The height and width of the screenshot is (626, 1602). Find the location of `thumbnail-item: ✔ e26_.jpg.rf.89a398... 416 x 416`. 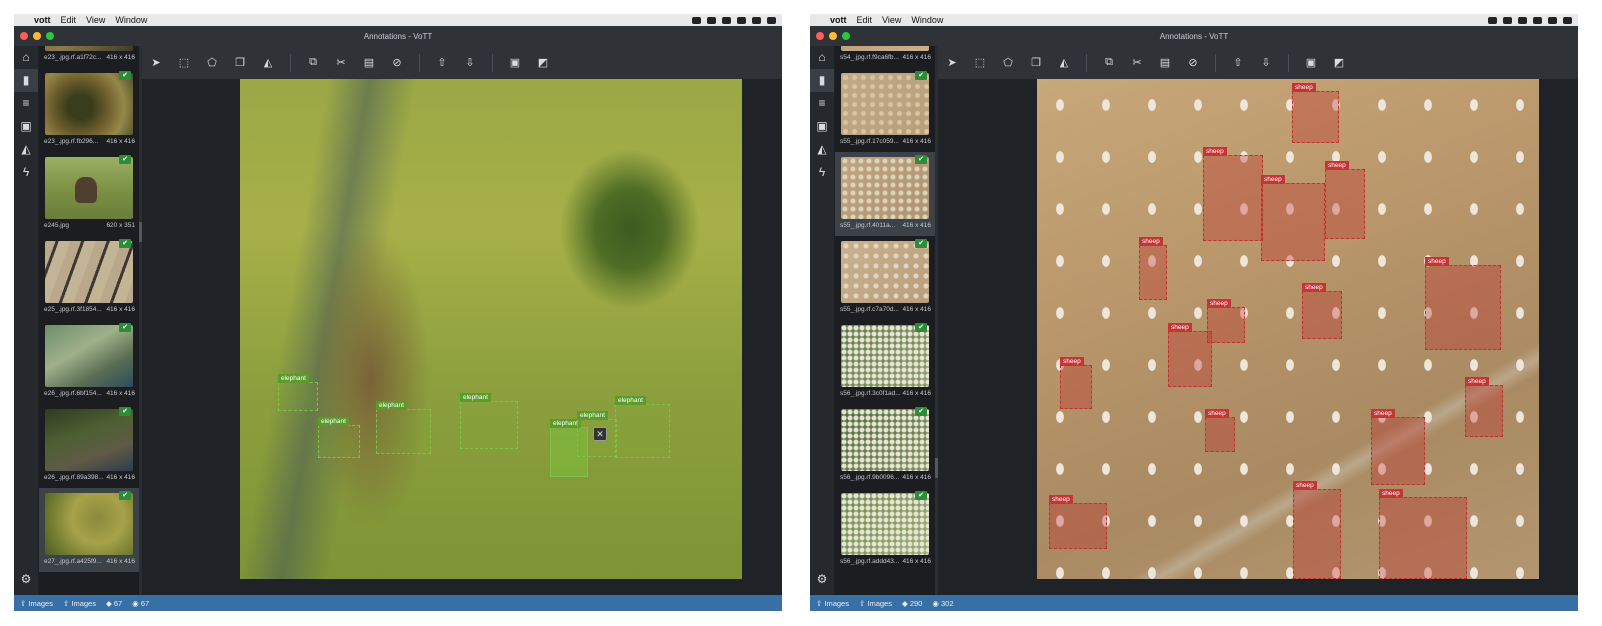

thumbnail-item: ✔ e26_.jpg.rf.89a398... 416 x 416 is located at coordinates (89, 446).